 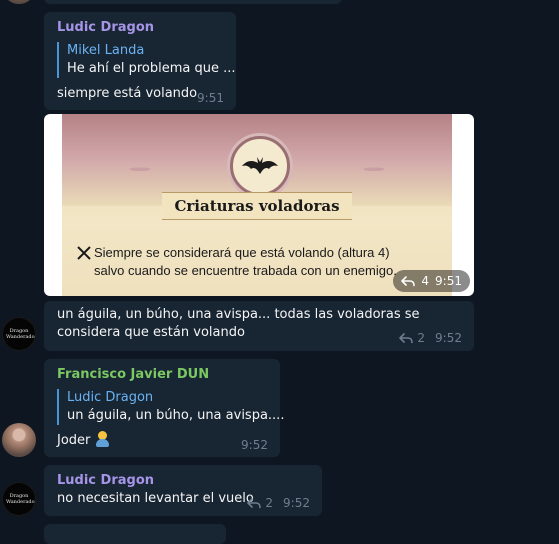 I want to click on message-bubble-partial-top, so click(x=193, y=2).